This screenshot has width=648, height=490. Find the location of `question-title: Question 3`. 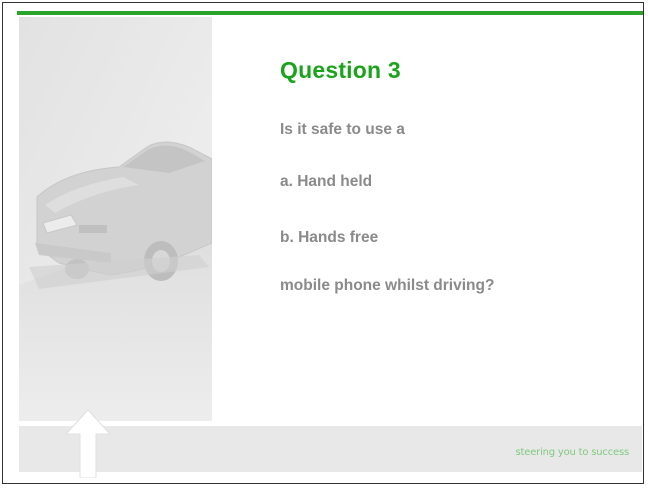

question-title: Question 3 is located at coordinates (340, 70).